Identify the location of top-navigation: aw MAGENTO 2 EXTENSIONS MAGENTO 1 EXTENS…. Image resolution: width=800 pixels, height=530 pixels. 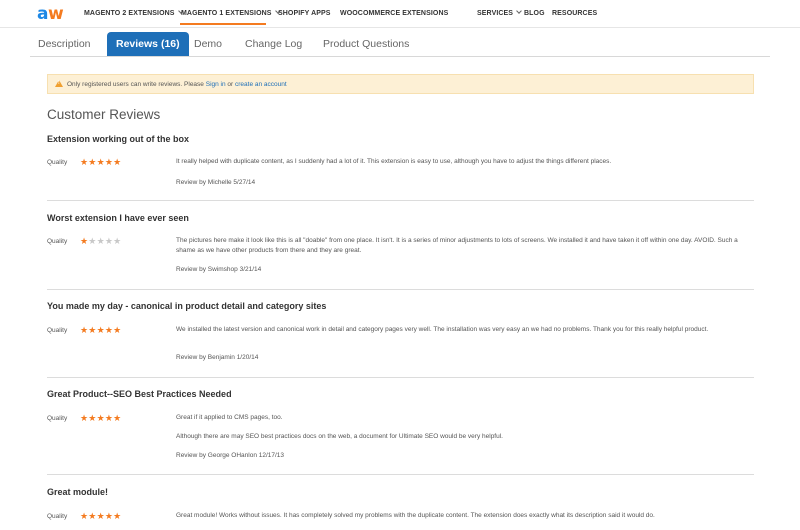
(400, 14).